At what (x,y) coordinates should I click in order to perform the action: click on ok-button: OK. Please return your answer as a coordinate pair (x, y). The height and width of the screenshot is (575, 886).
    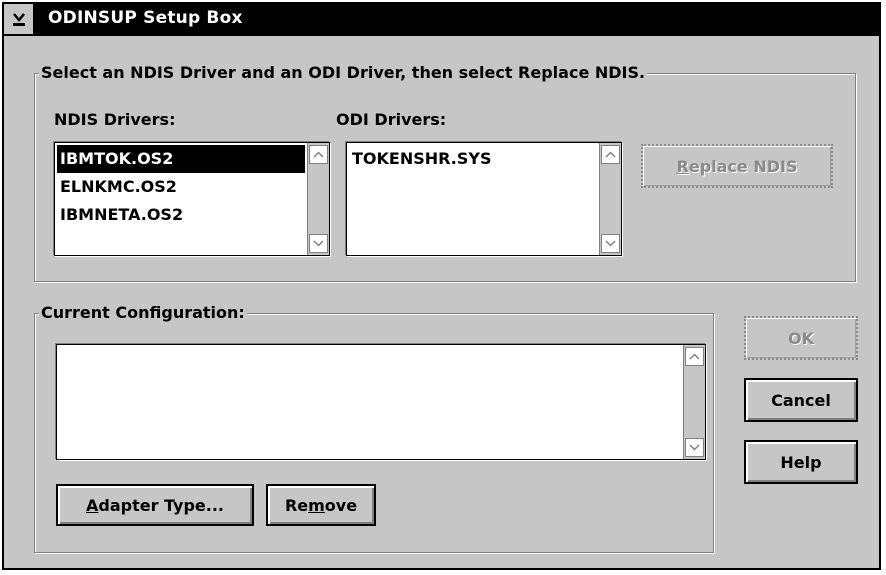
    Looking at the image, I should click on (801, 338).